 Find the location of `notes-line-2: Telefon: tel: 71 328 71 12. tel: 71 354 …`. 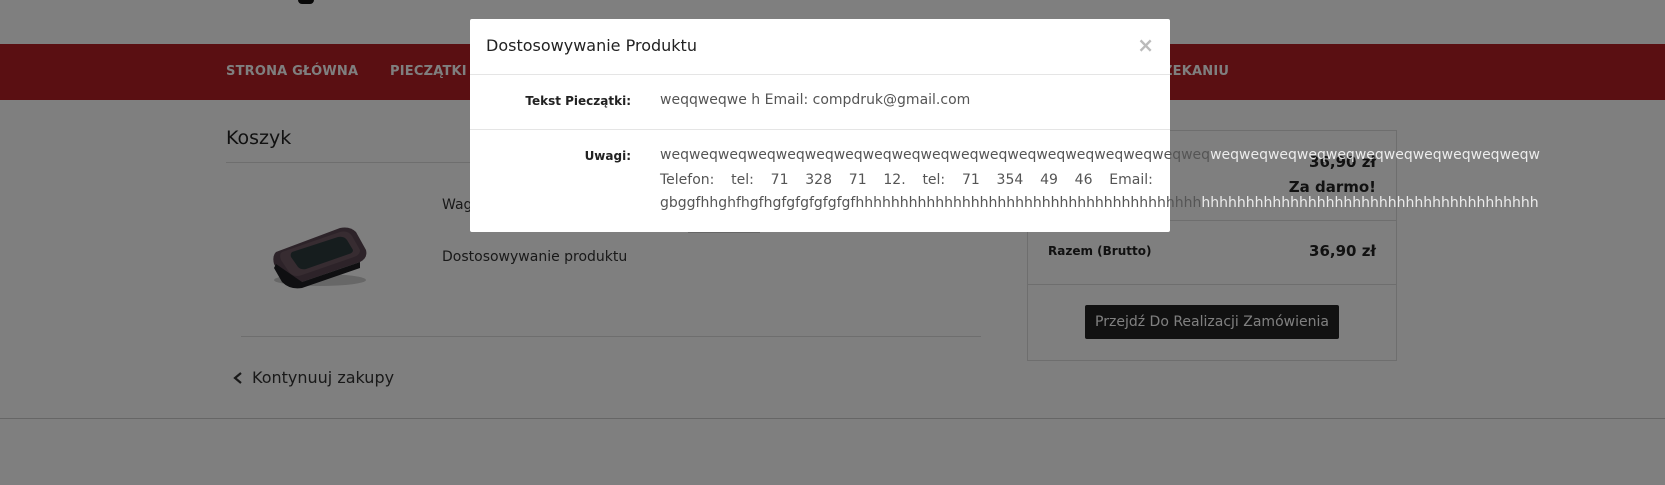

notes-line-2: Telefon: tel: 71 328 71 12. tel: 71 354 … is located at coordinates (906, 180).